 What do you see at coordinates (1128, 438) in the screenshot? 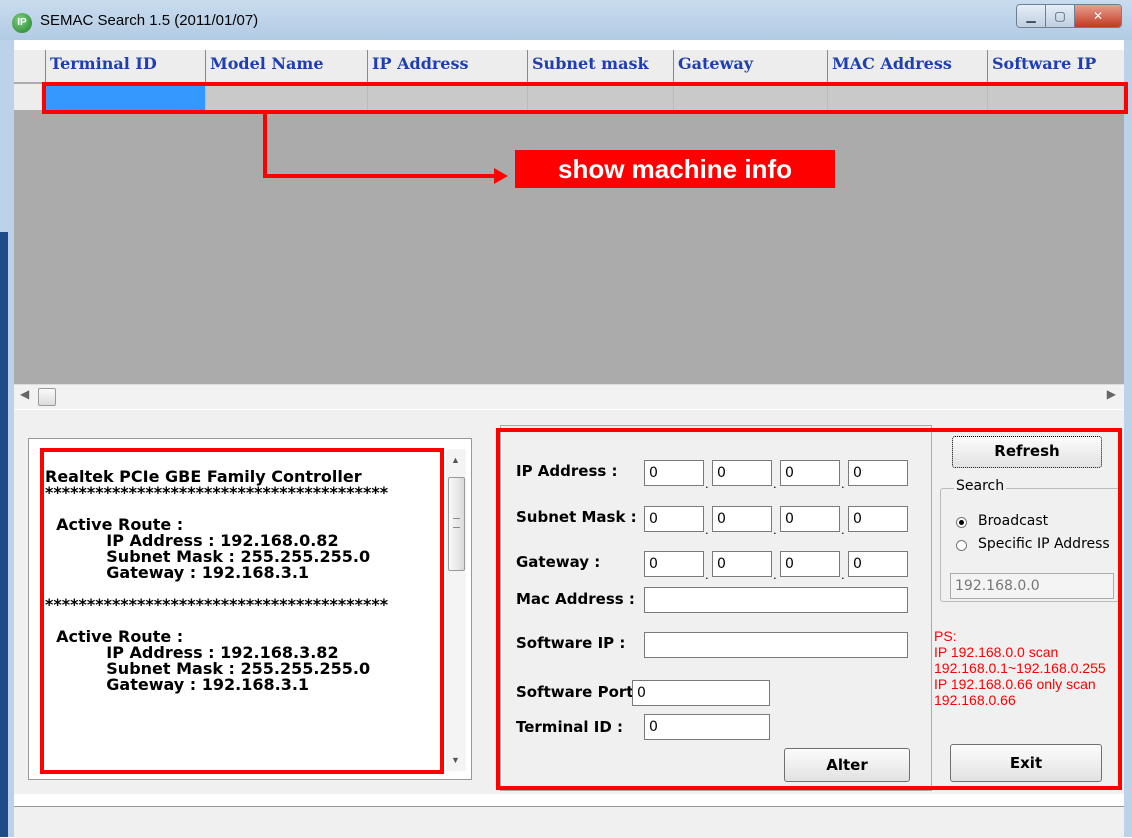
I see `window-right-edge` at bounding box center [1128, 438].